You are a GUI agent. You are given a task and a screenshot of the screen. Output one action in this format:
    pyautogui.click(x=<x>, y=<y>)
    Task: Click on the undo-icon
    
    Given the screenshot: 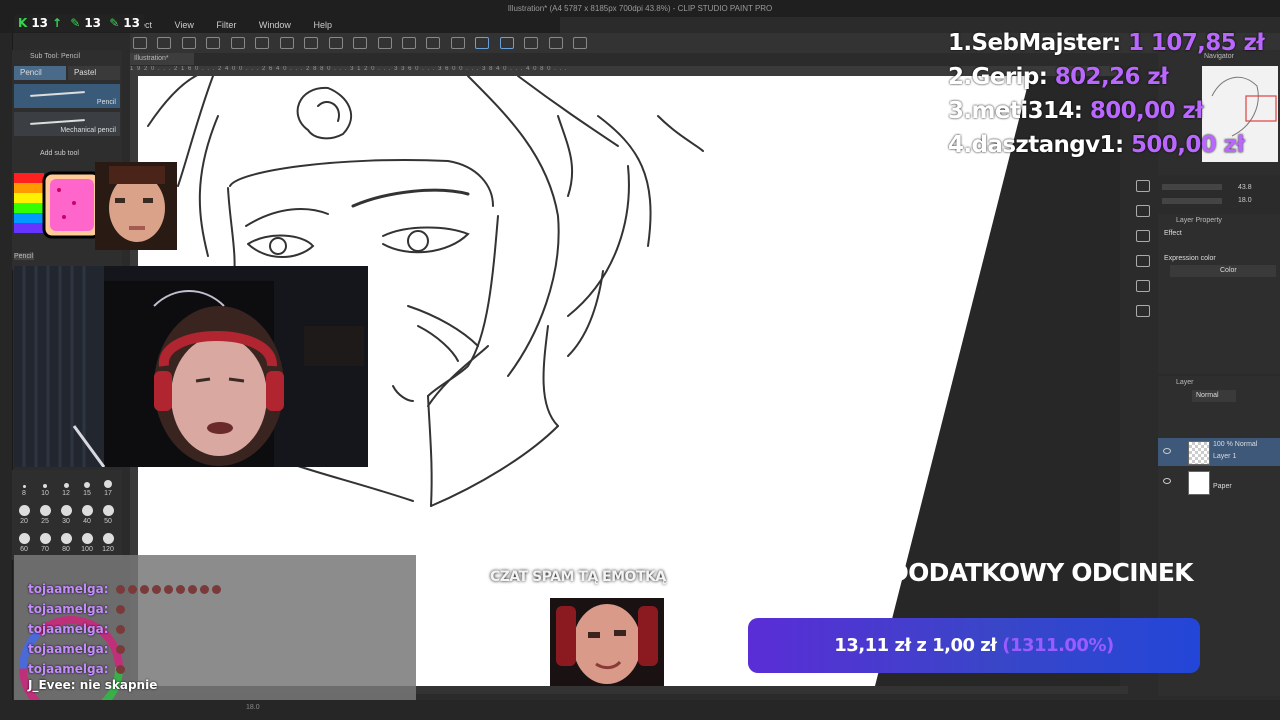 What is the action you would take?
    pyautogui.click(x=286, y=43)
    